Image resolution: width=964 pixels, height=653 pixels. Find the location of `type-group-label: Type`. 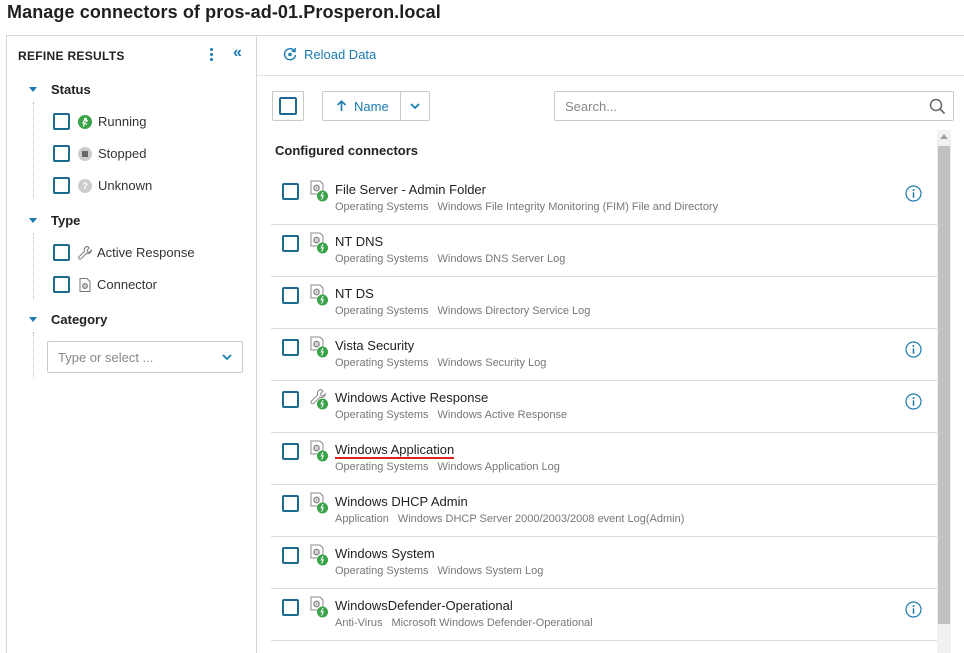

type-group-label: Type is located at coordinates (66, 220).